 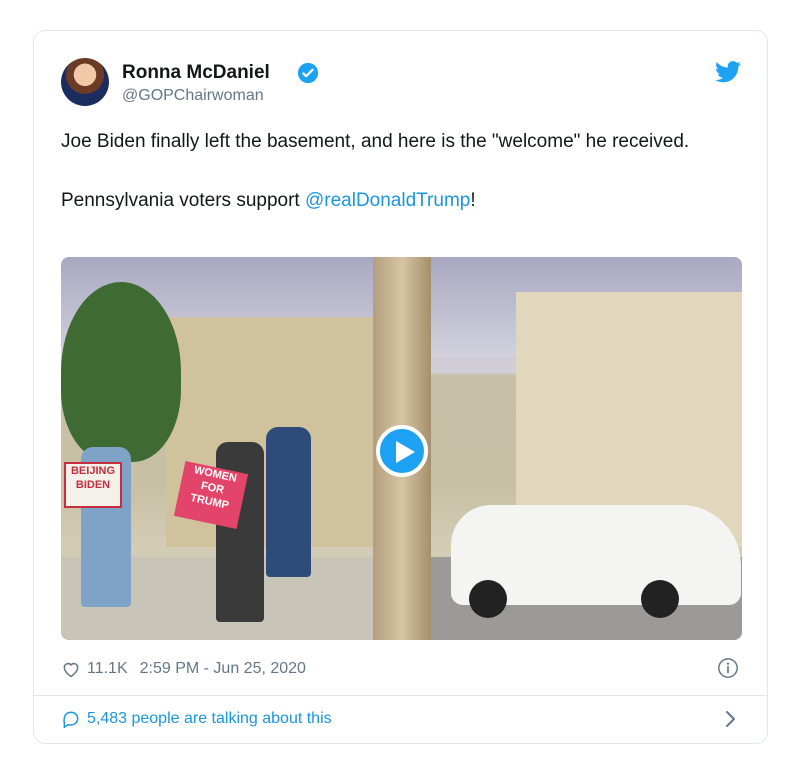 What do you see at coordinates (728, 72) in the screenshot?
I see `twitter-bird-icon` at bounding box center [728, 72].